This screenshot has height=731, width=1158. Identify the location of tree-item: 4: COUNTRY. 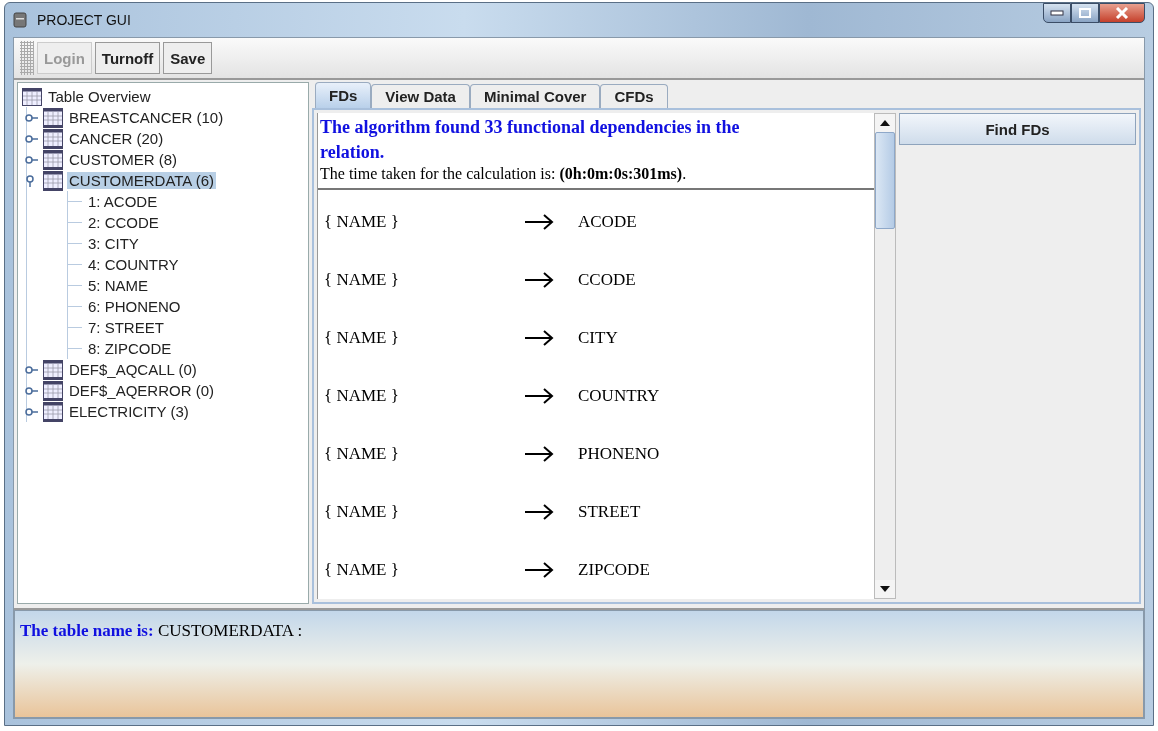
(133, 264).